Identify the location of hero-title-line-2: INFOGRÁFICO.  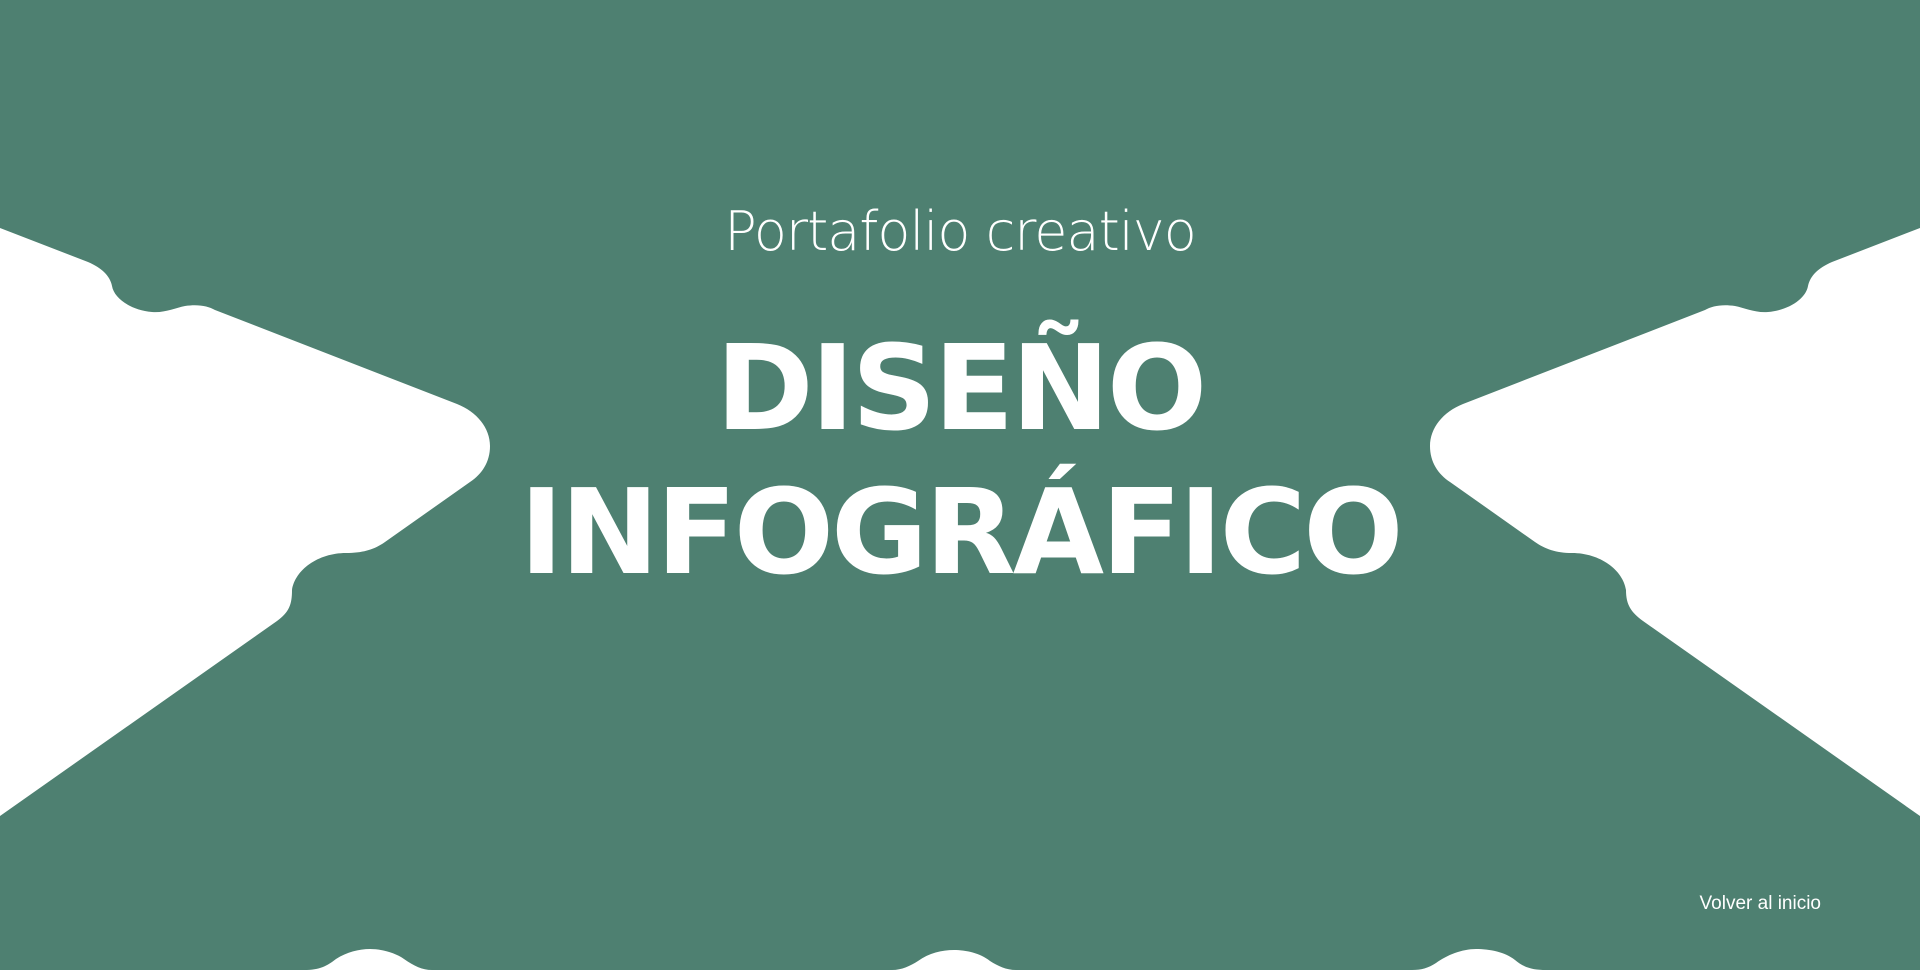
(961, 532).